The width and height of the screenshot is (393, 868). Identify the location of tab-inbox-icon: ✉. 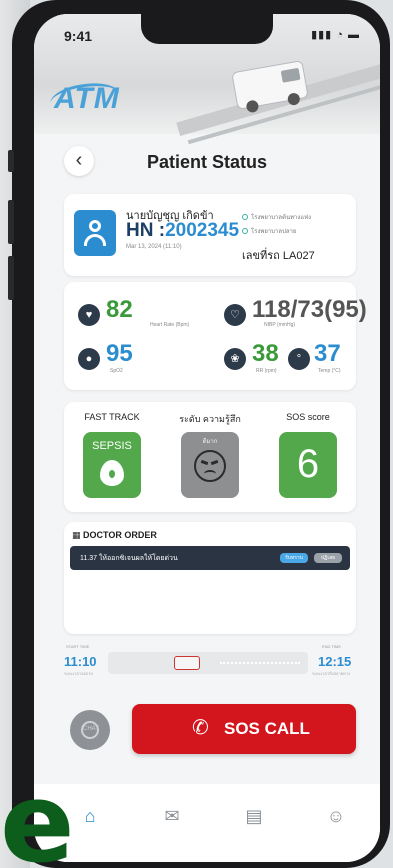
(172, 816).